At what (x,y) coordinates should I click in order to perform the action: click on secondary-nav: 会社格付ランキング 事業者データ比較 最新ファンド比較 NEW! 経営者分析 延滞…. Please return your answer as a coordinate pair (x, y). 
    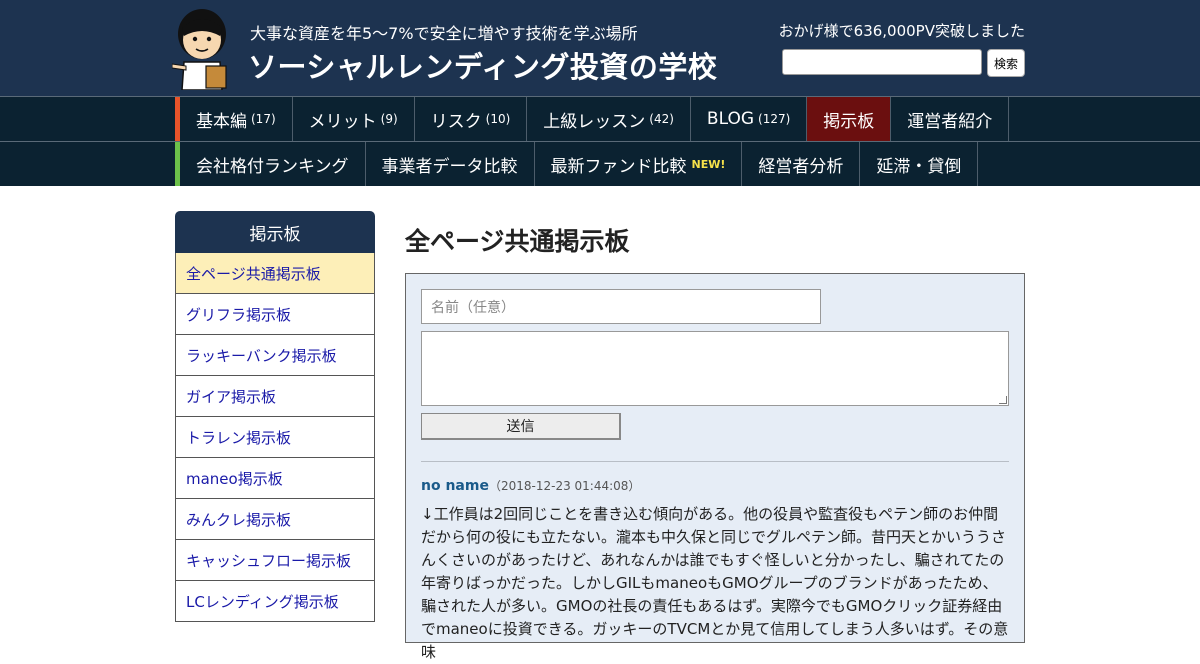
    Looking at the image, I should click on (600, 163).